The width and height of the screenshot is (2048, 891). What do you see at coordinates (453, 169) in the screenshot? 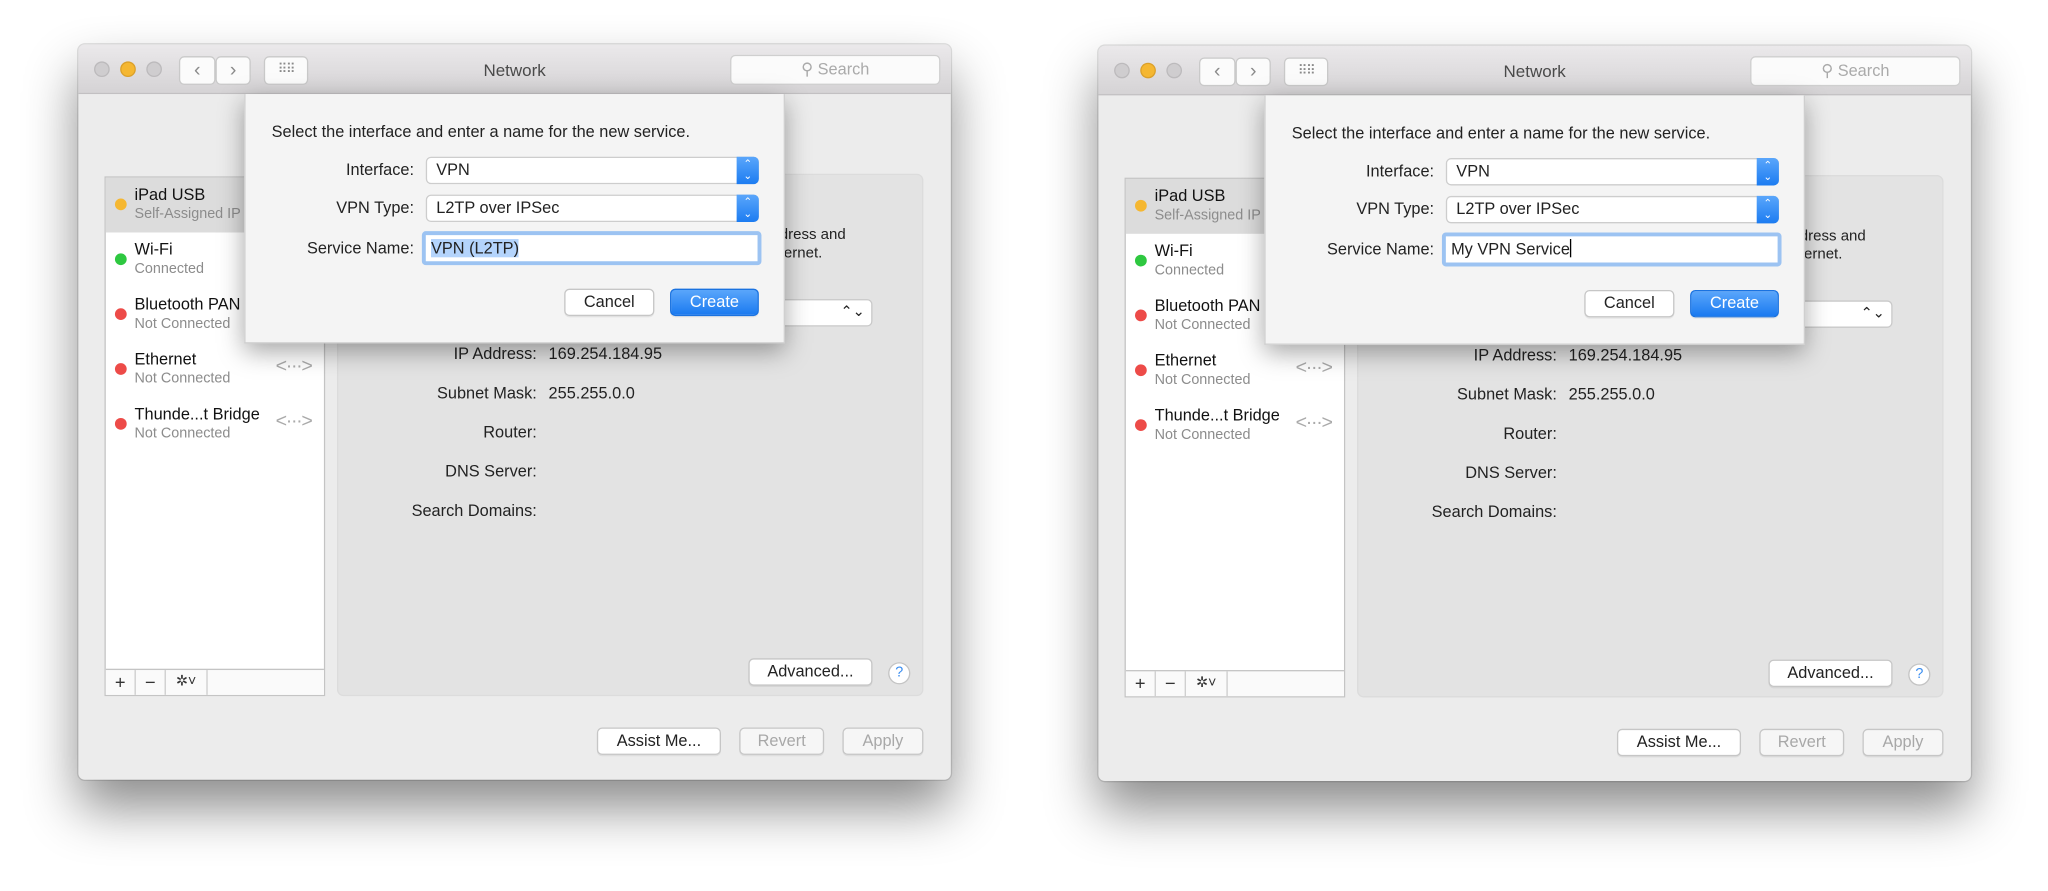
I see `interface-value: VPN` at bounding box center [453, 169].